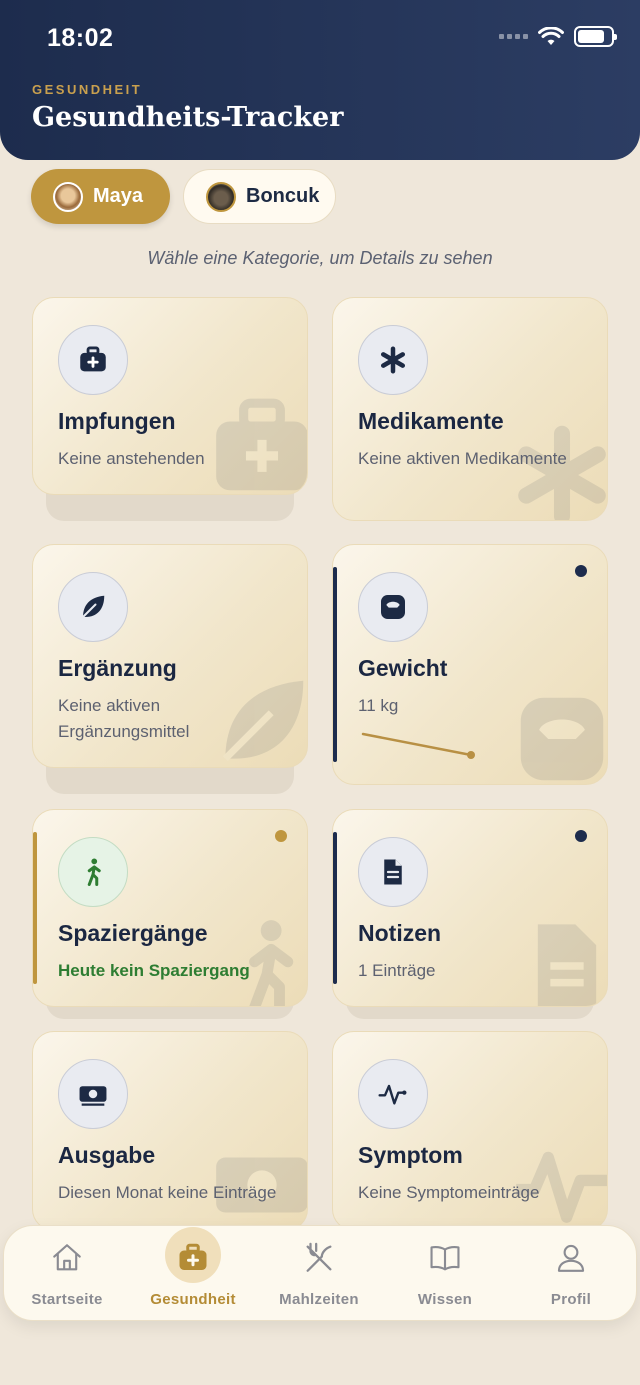 The width and height of the screenshot is (640, 1385). I want to click on utensils-icon, so click(319, 1258).